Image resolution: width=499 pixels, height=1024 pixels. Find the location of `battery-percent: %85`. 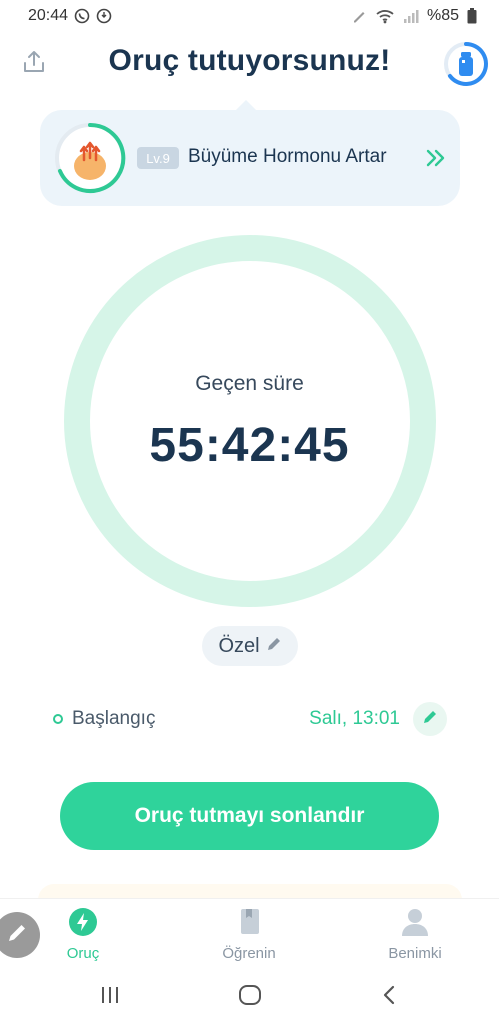

battery-percent: %85 is located at coordinates (442, 15).